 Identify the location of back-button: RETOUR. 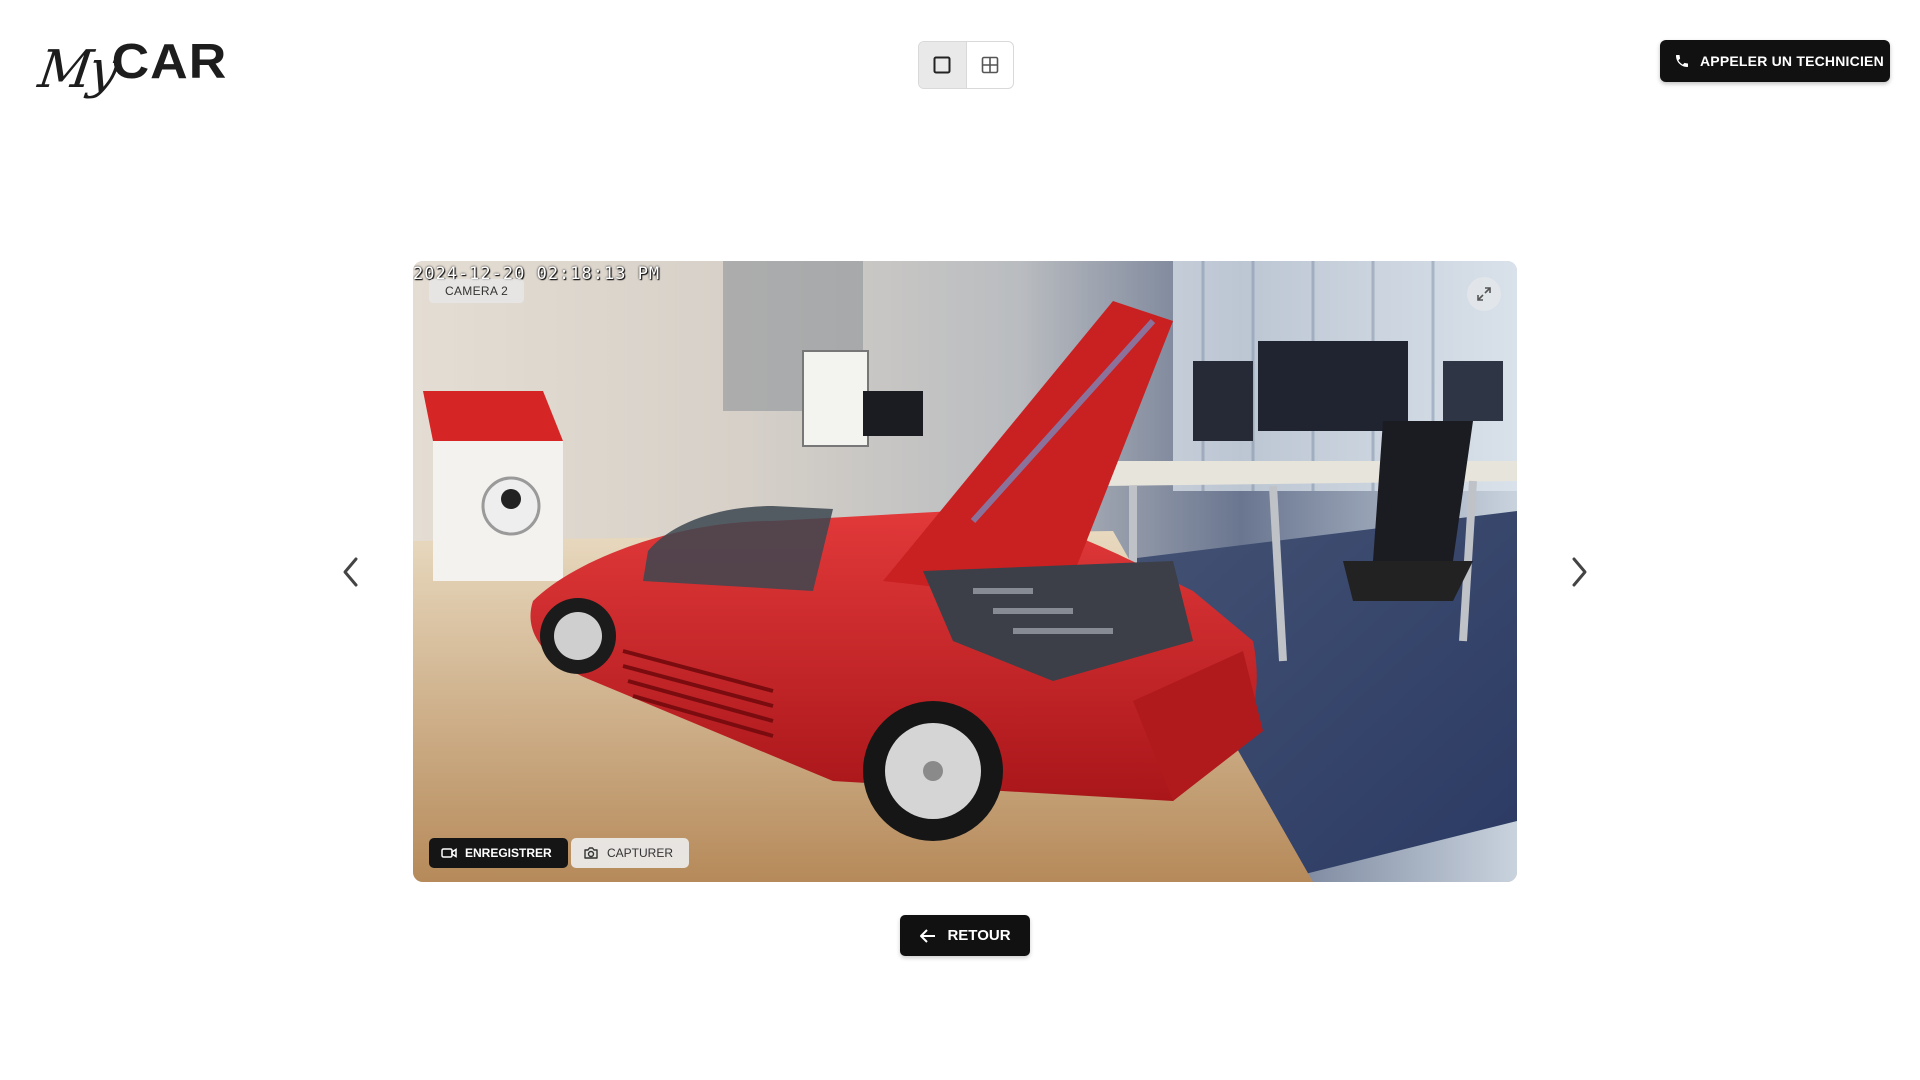
(965, 935).